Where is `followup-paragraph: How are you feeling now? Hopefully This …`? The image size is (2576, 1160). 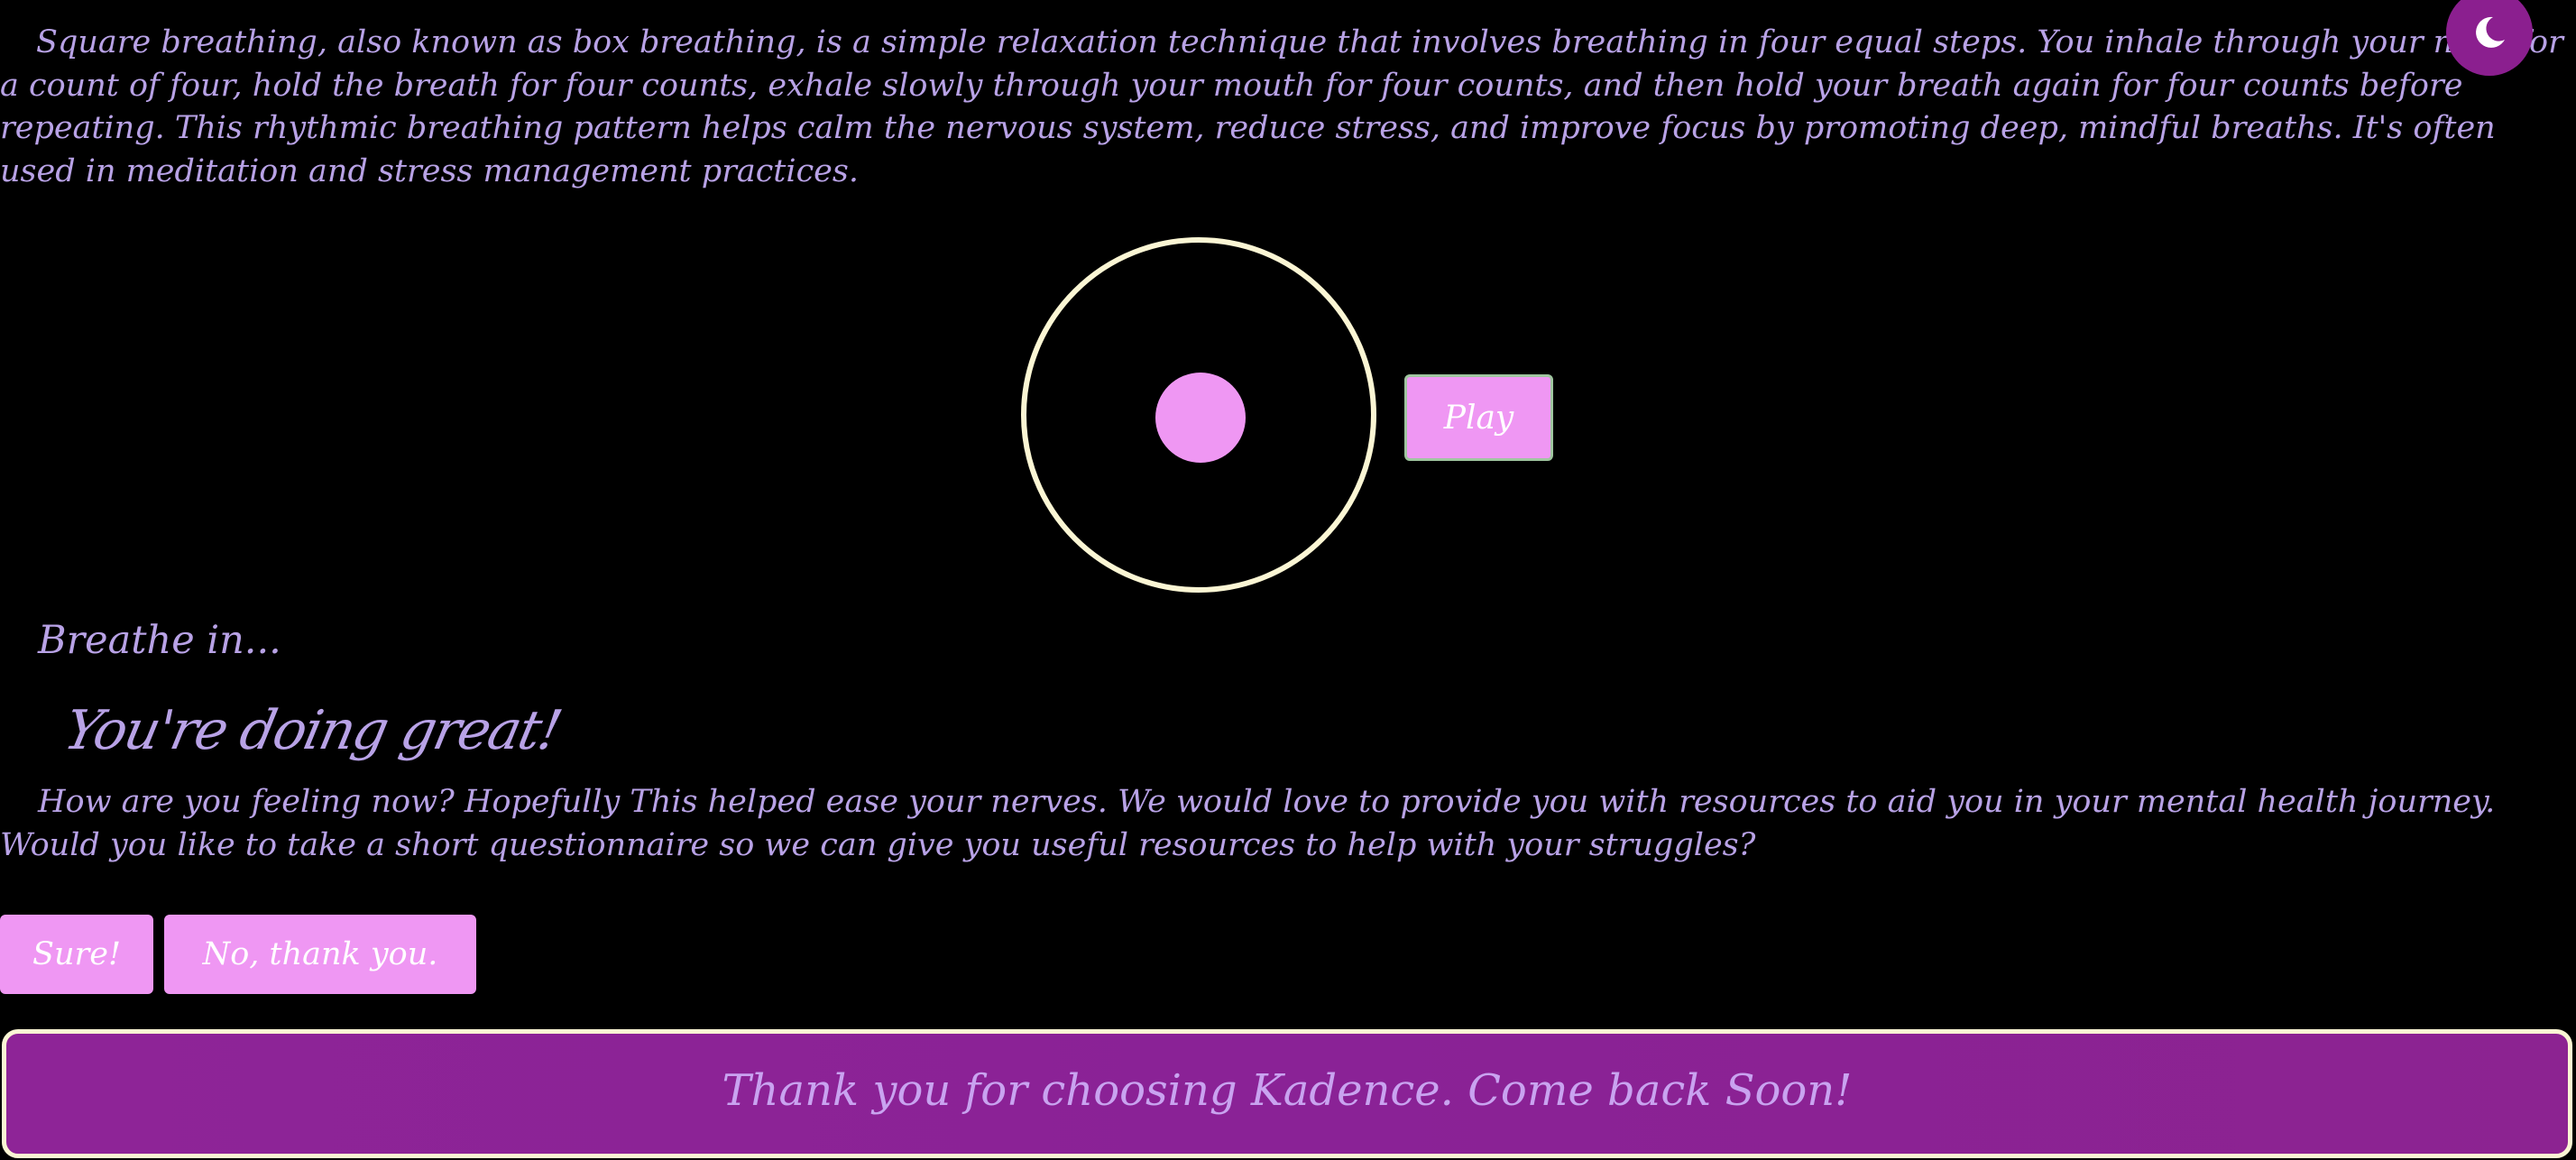
followup-paragraph: How are you feeling now? Hopefully This … is located at coordinates (1248, 824).